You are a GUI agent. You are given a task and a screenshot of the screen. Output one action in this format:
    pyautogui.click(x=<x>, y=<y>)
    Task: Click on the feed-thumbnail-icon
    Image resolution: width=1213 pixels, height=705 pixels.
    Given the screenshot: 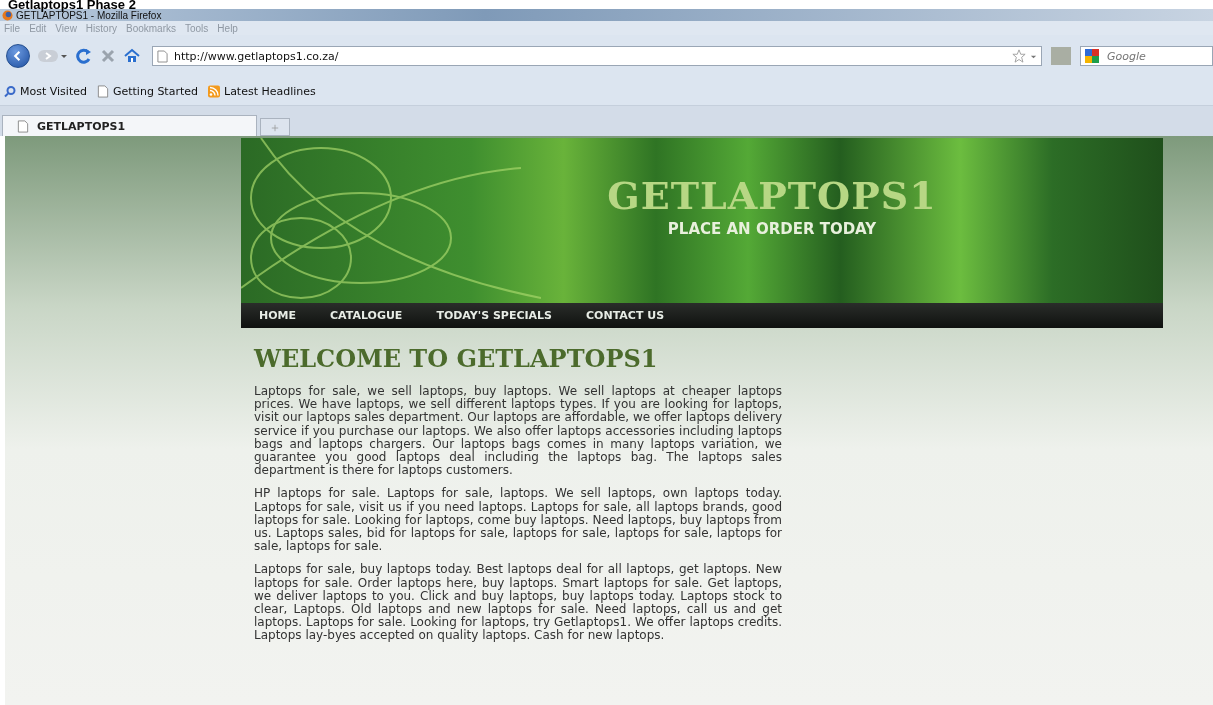 What is the action you would take?
    pyautogui.click(x=1061, y=56)
    